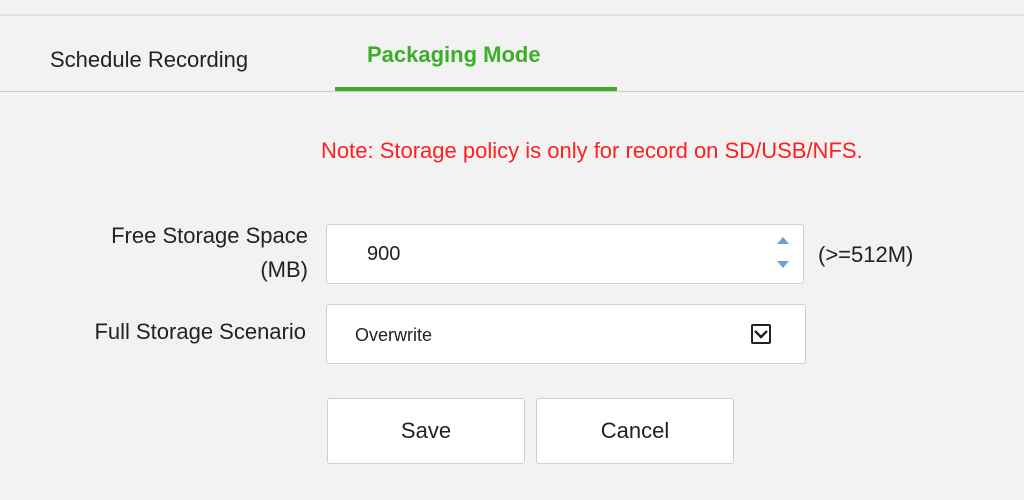 The image size is (1024, 500). Describe the element at coordinates (454, 55) in the screenshot. I see `tab-packaging-mode: Packaging Mode` at that location.